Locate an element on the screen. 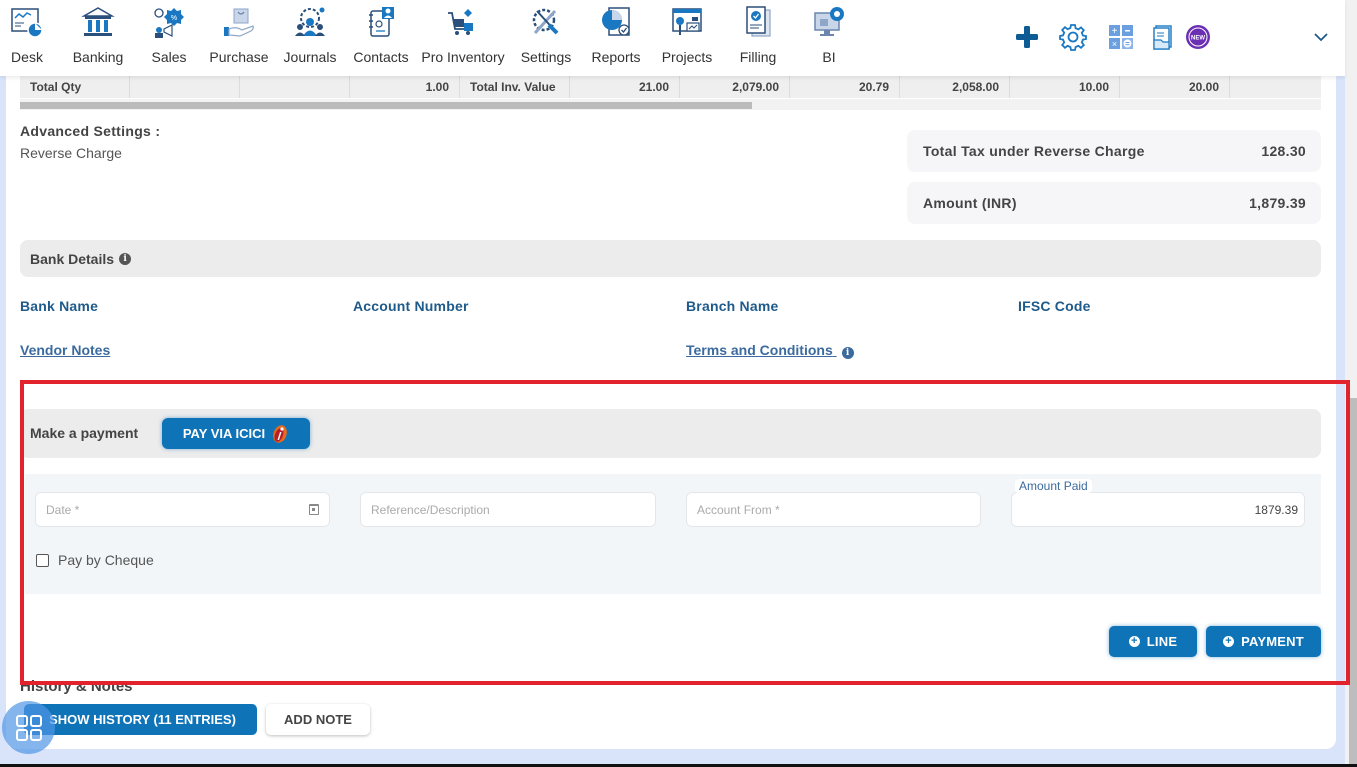 The image size is (1357, 767). nav-item-bi: BI is located at coordinates (829, 37).